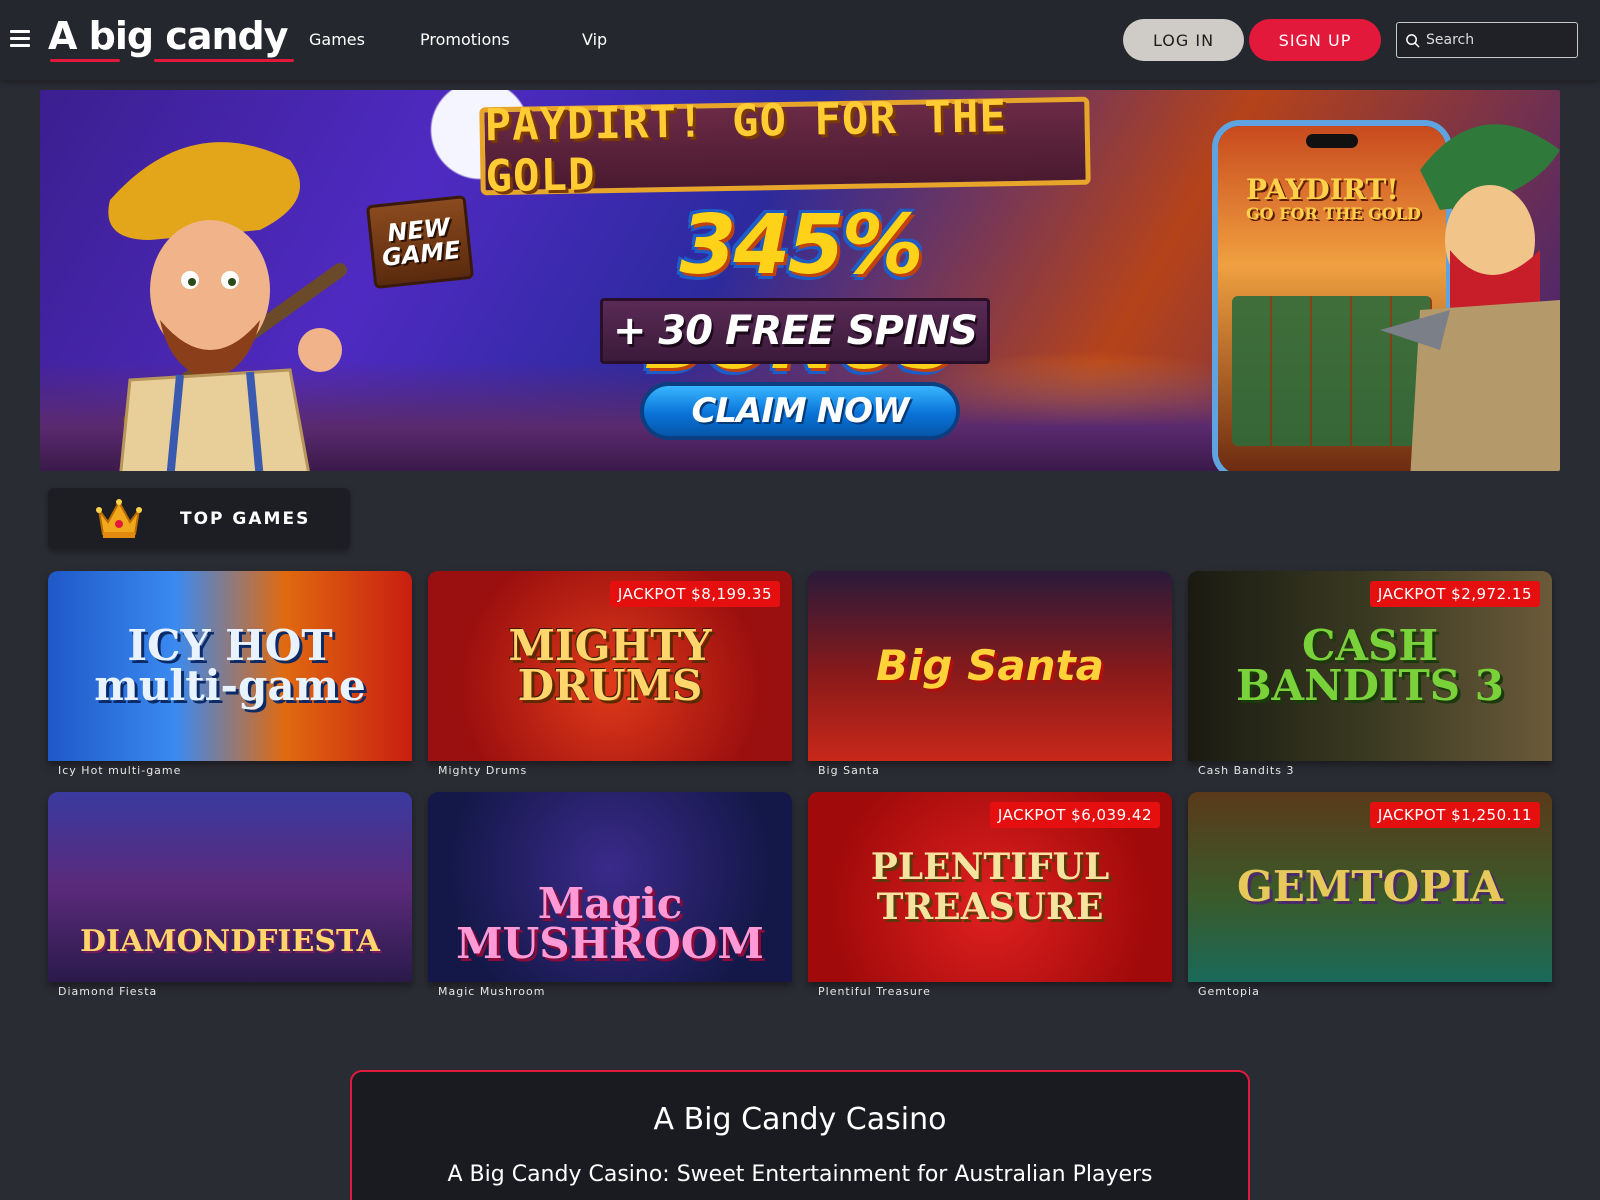 The width and height of the screenshot is (1600, 1200). Describe the element at coordinates (465, 39) in the screenshot. I see `nav-promotions: Promotions` at that location.